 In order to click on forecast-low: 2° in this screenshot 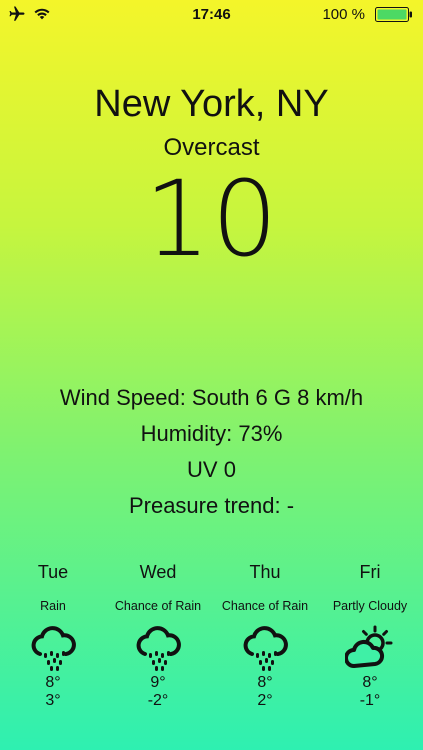, I will do `click(265, 700)`.